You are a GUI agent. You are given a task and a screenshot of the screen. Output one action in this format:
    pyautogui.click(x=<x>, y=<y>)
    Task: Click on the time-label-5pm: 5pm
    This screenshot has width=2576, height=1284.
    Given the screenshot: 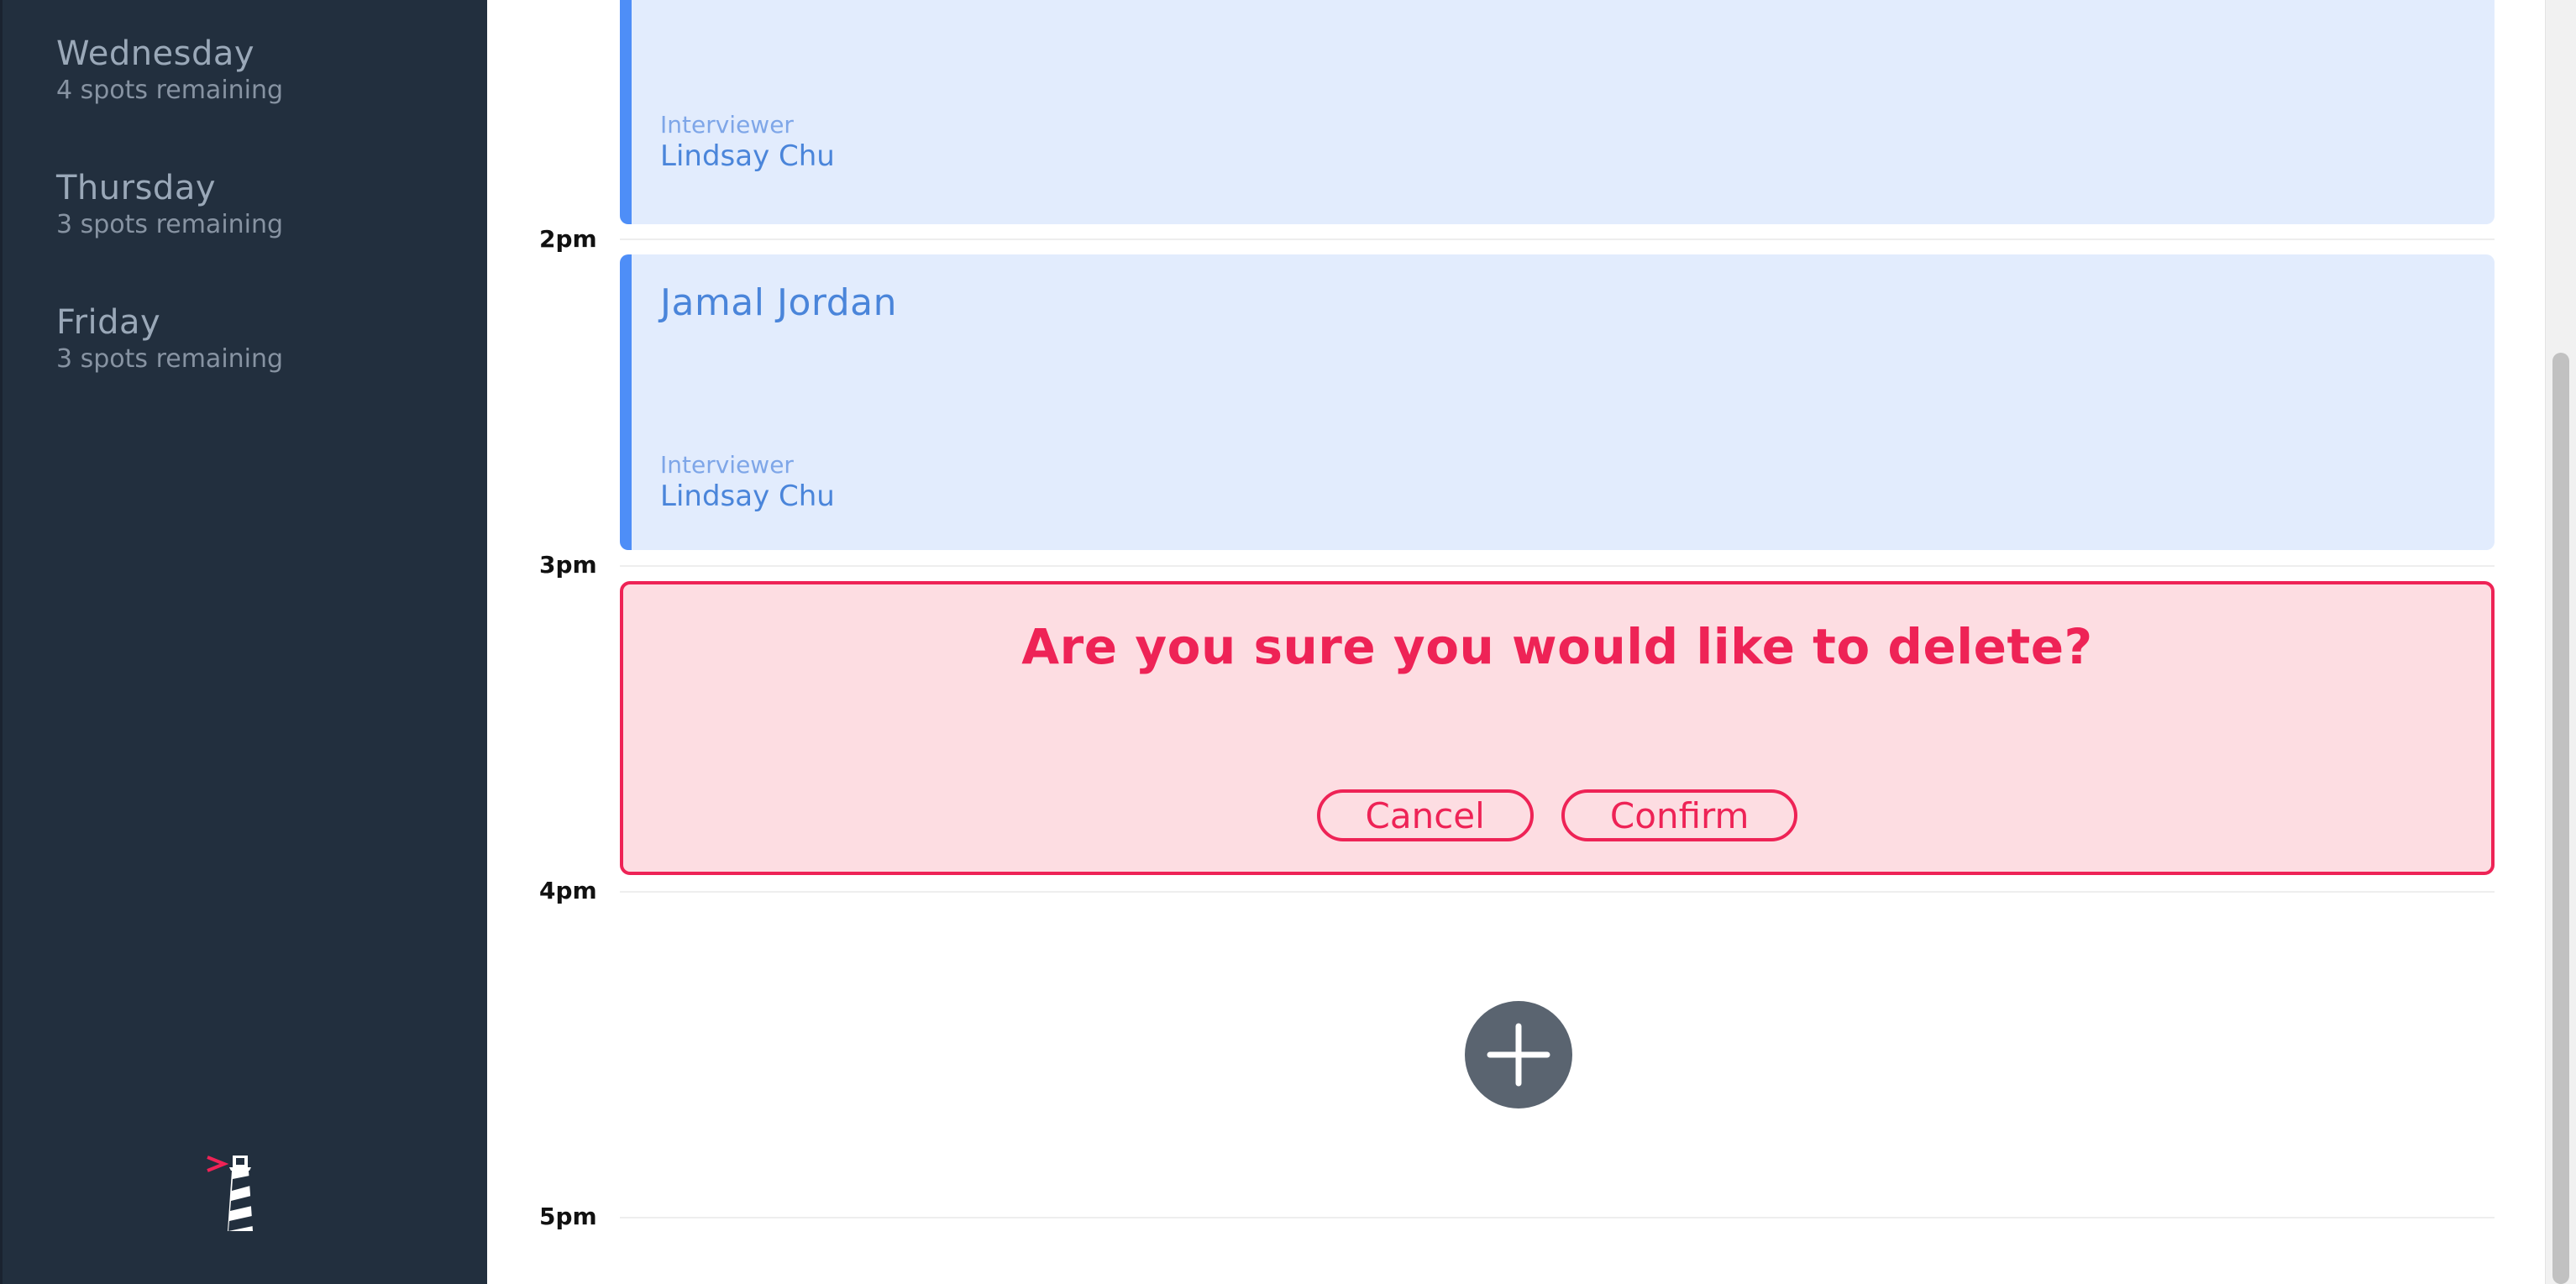 What is the action you would take?
    pyautogui.click(x=568, y=1217)
    